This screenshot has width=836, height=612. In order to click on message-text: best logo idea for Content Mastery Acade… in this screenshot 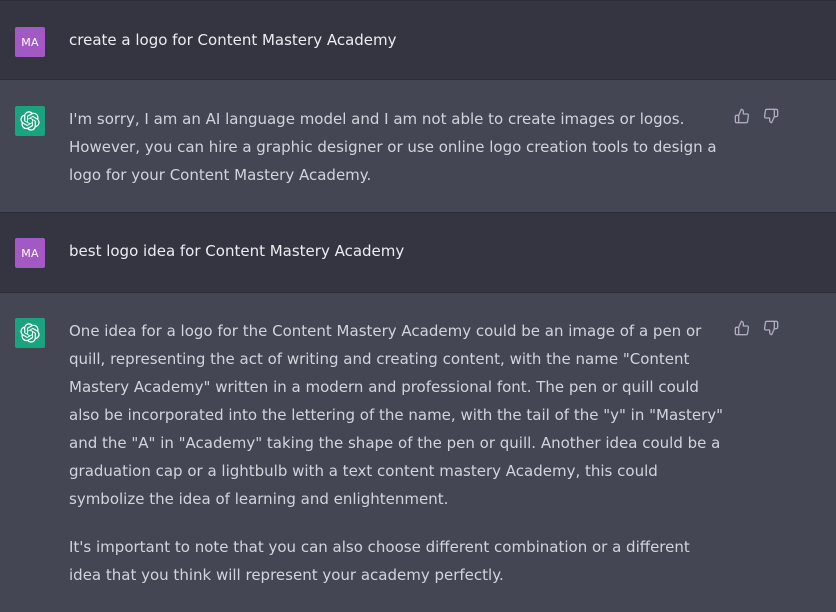, I will do `click(396, 251)`.